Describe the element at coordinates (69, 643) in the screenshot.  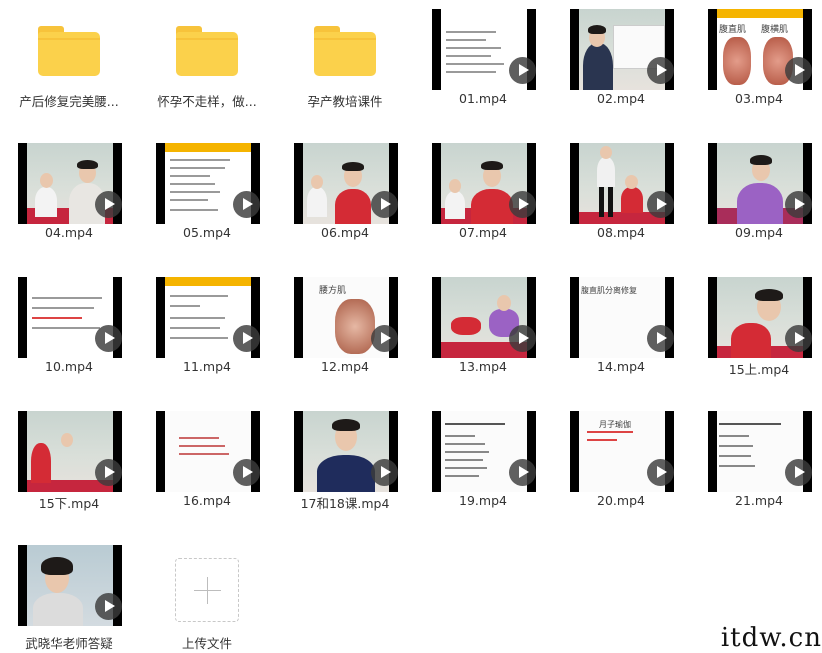
I see `video-name: 武晓华老师答疑` at that location.